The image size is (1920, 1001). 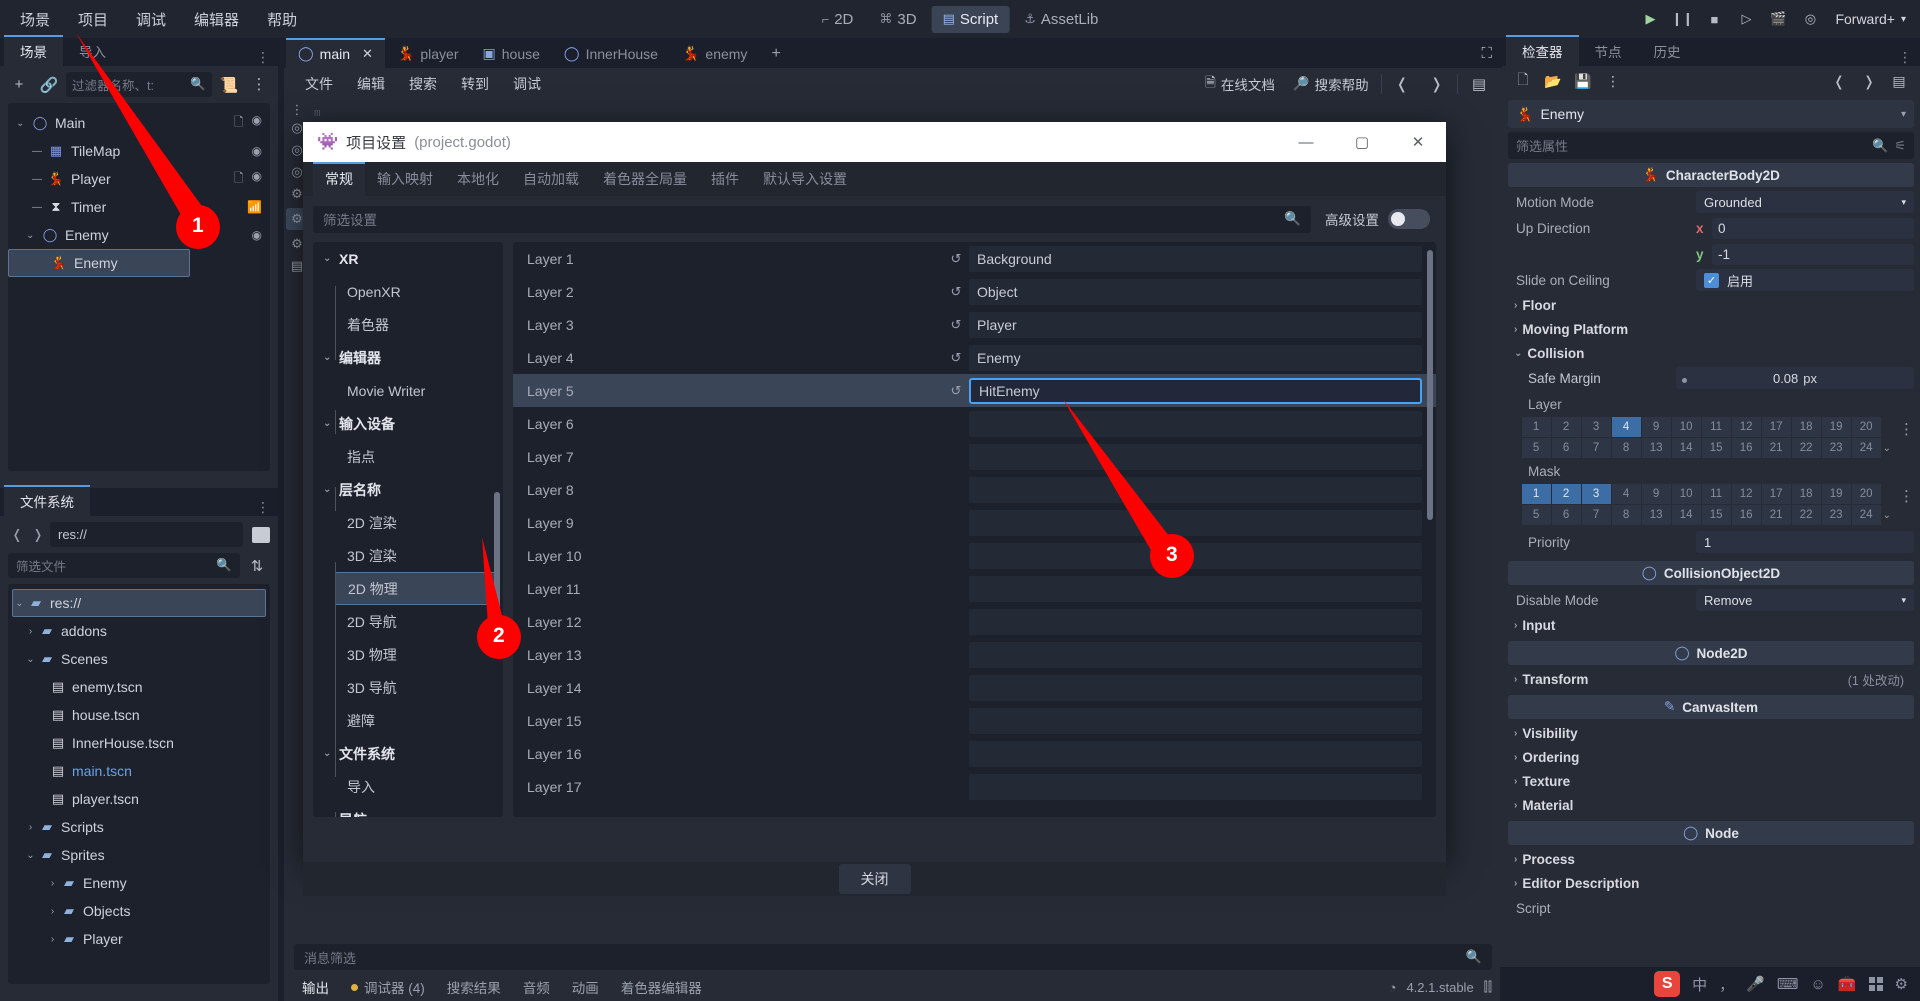 What do you see at coordinates (974, 456) in the screenshot?
I see `layer-row-7: Layer 7` at bounding box center [974, 456].